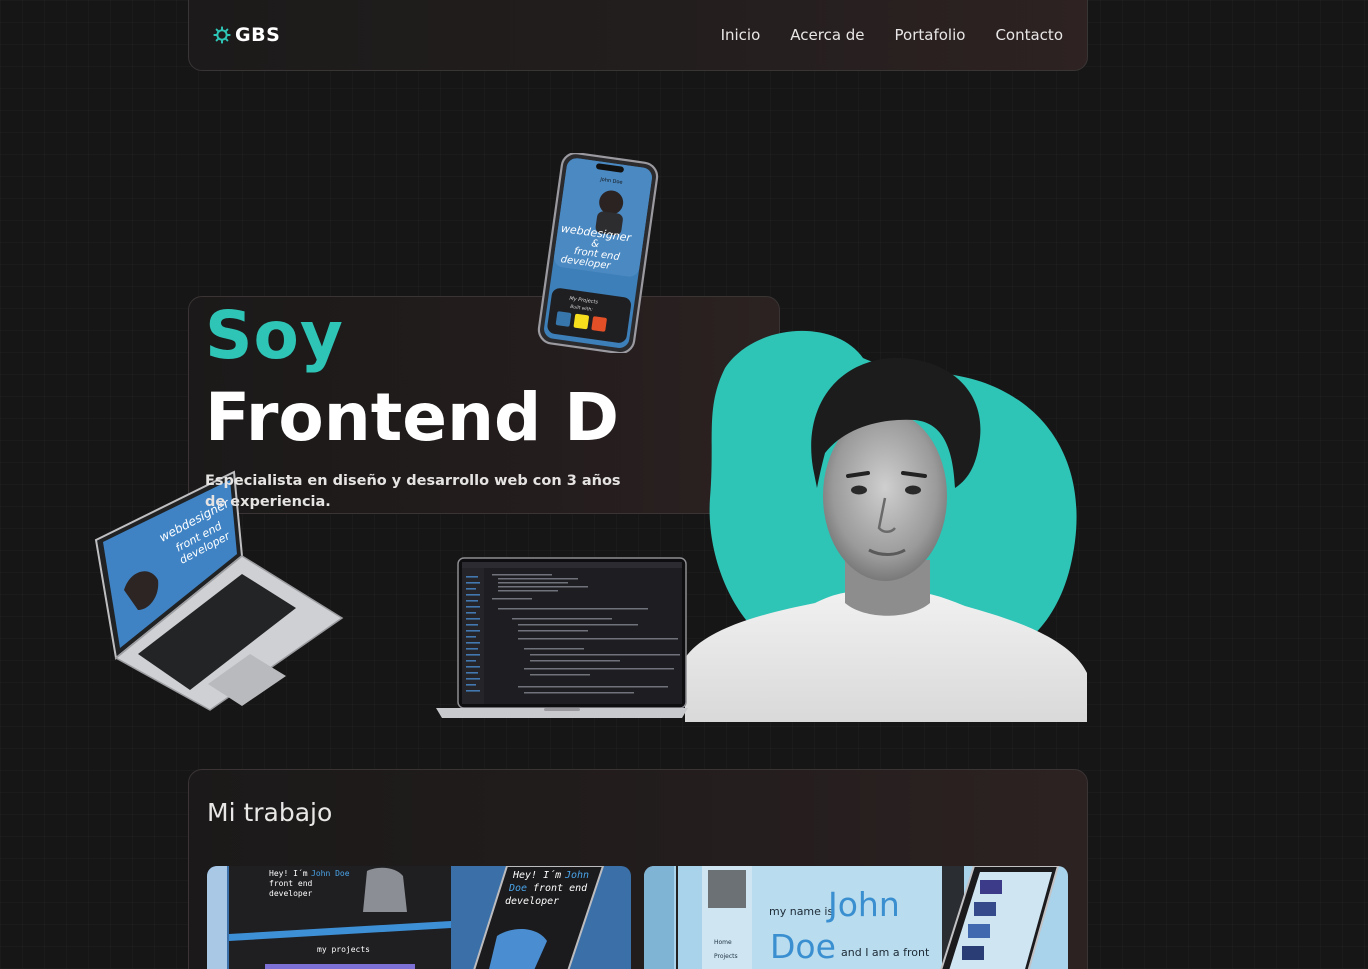 This screenshot has width=1368, height=969. What do you see at coordinates (222, 34) in the screenshot?
I see `gear-icon` at bounding box center [222, 34].